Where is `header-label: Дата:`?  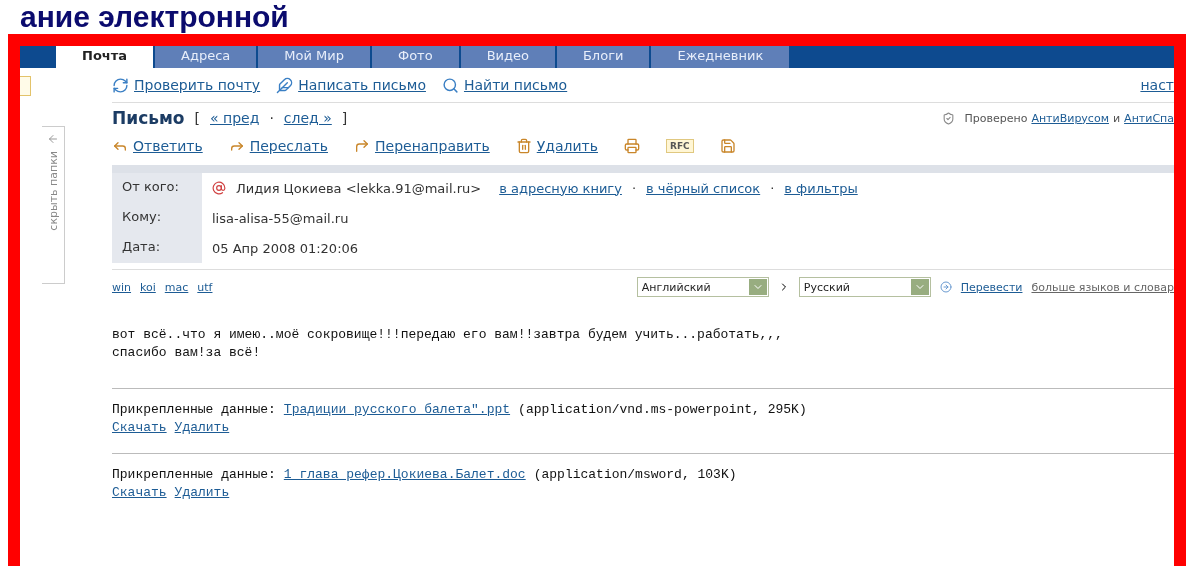
header-label: Дата: is located at coordinates (157, 248).